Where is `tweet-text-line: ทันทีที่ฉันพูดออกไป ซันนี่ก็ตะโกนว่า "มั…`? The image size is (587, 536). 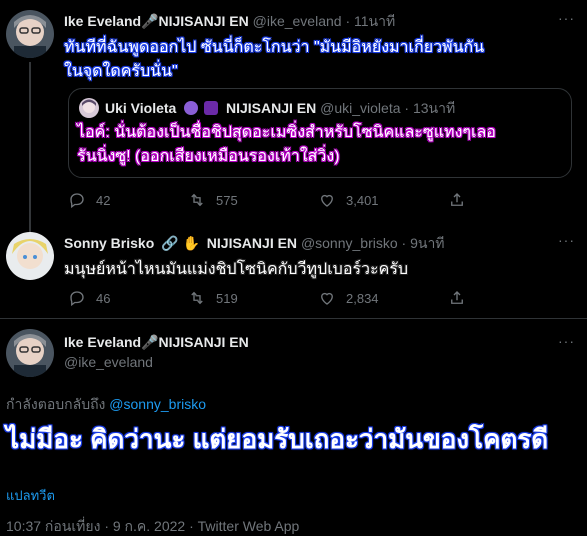 tweet-text-line: ทันทีที่ฉันพูดออกไป ซันนี่ก็ตะโกนว่า "มั… is located at coordinates (274, 47).